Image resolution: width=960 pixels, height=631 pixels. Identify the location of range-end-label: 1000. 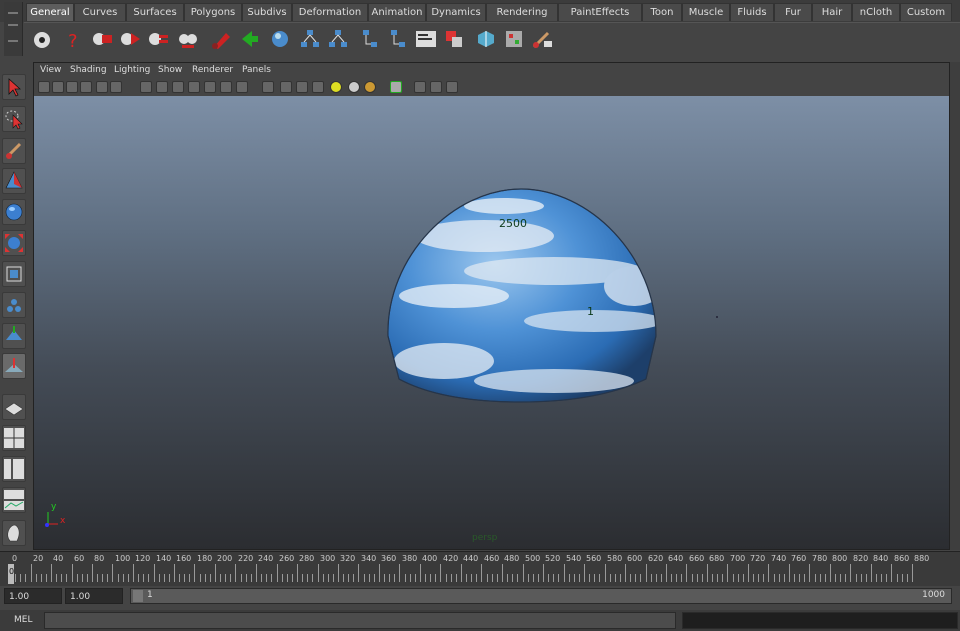
(933, 595).